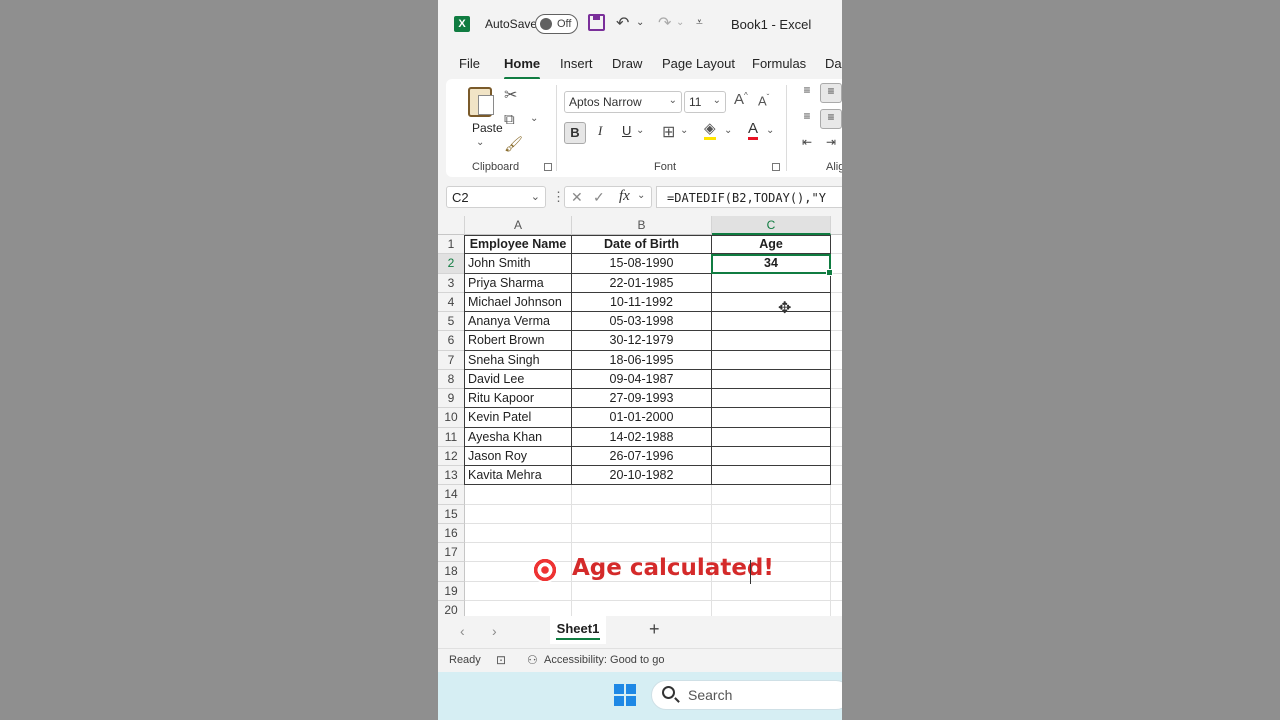 This screenshot has height=720, width=1280. Describe the element at coordinates (518, 608) in the screenshot. I see `cell-A20` at that location.